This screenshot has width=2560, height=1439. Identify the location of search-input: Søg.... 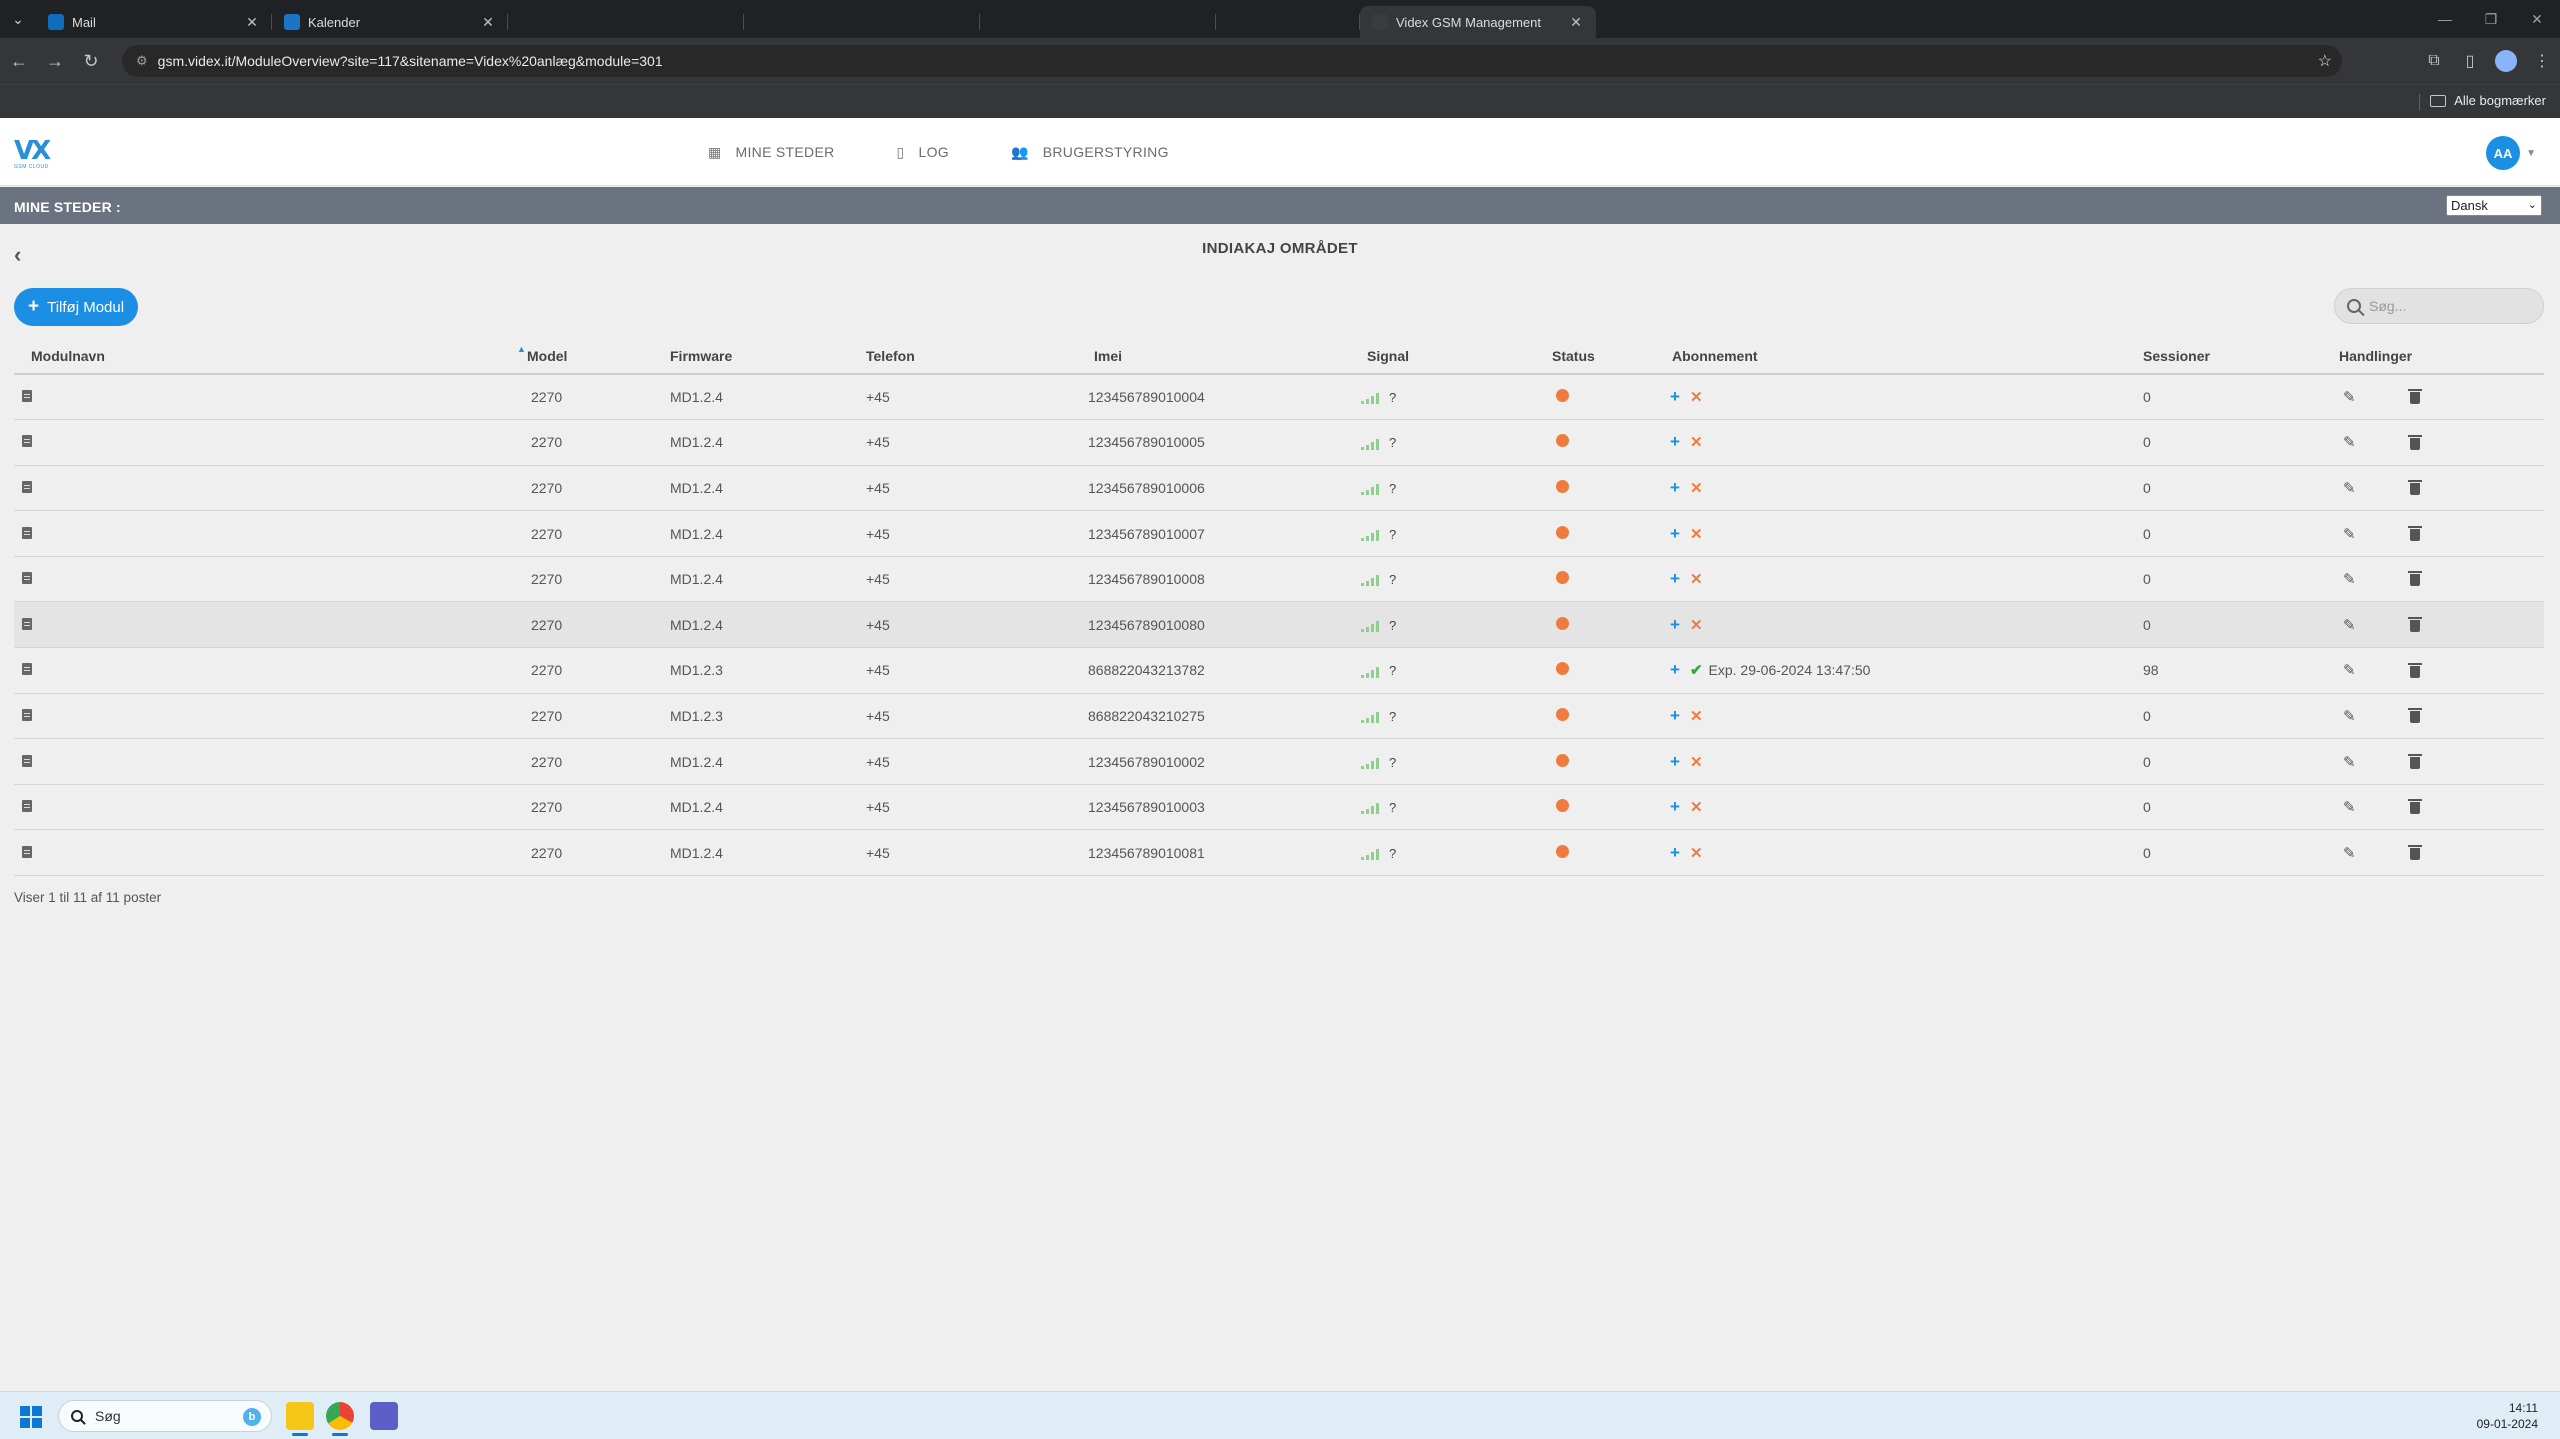
(2439, 306).